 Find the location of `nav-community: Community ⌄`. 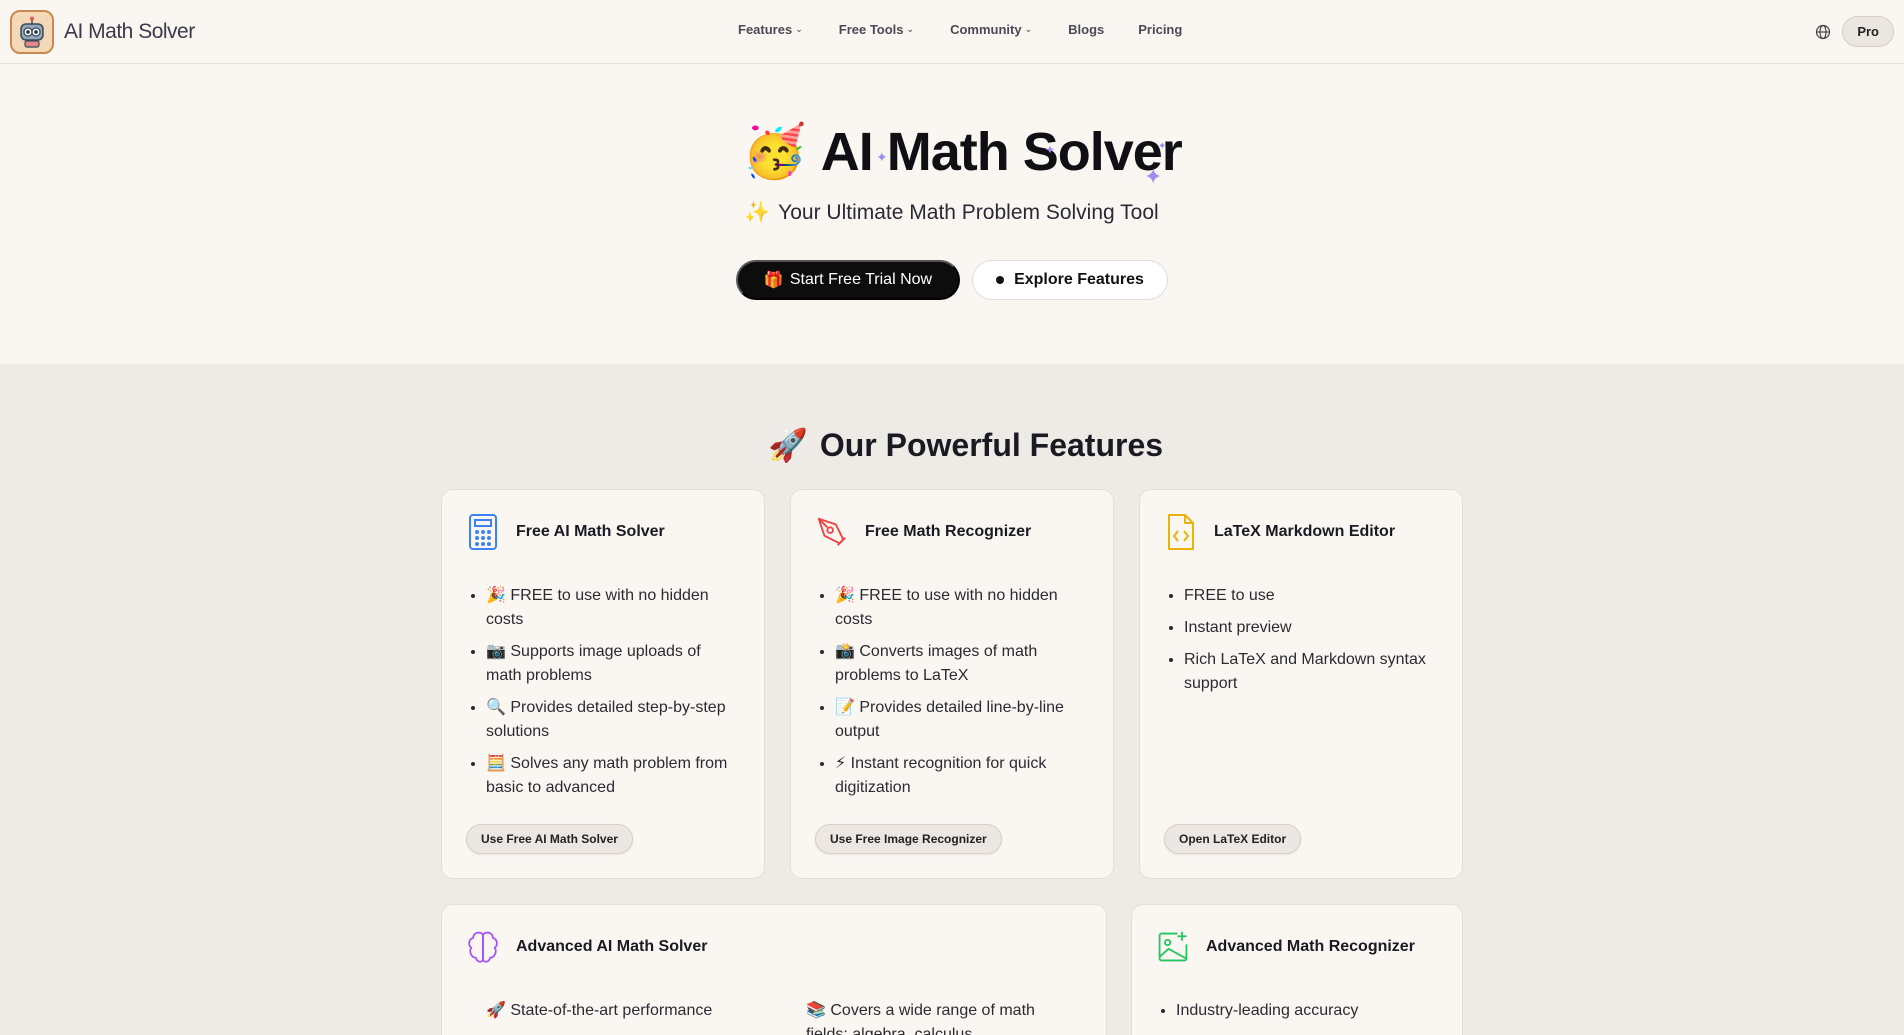

nav-community: Community ⌄ is located at coordinates (991, 29).